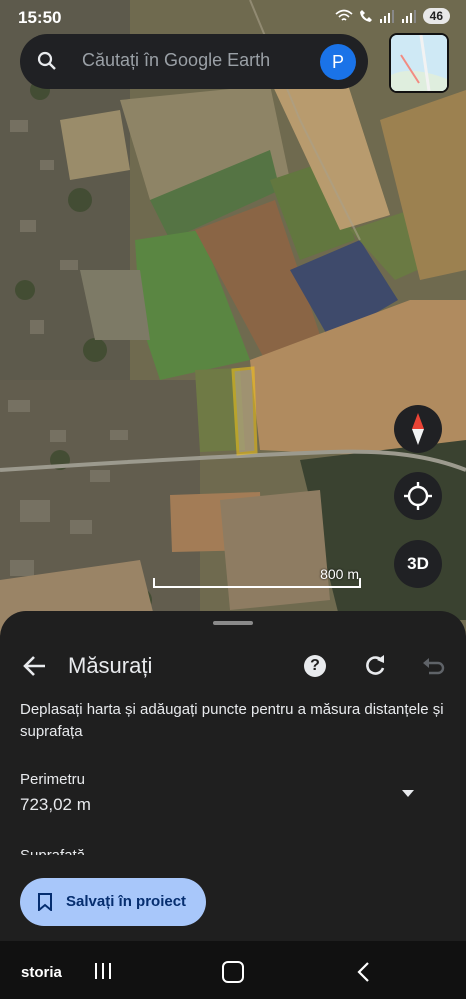 The width and height of the screenshot is (466, 999). Describe the element at coordinates (126, 901) in the screenshot. I see `save-button-label: Salvați în proiect` at that location.